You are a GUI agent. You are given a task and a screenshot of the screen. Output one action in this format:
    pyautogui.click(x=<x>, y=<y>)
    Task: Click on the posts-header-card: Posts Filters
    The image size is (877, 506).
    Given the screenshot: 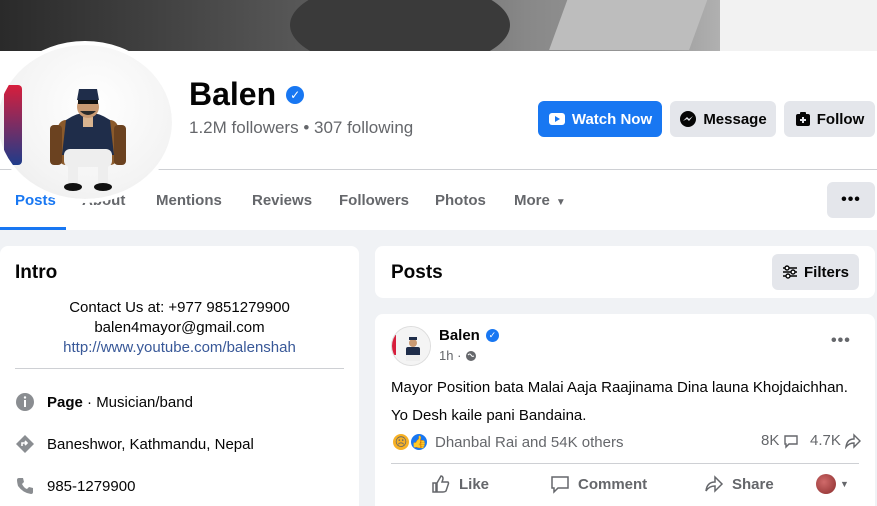 What is the action you would take?
    pyautogui.click(x=625, y=272)
    